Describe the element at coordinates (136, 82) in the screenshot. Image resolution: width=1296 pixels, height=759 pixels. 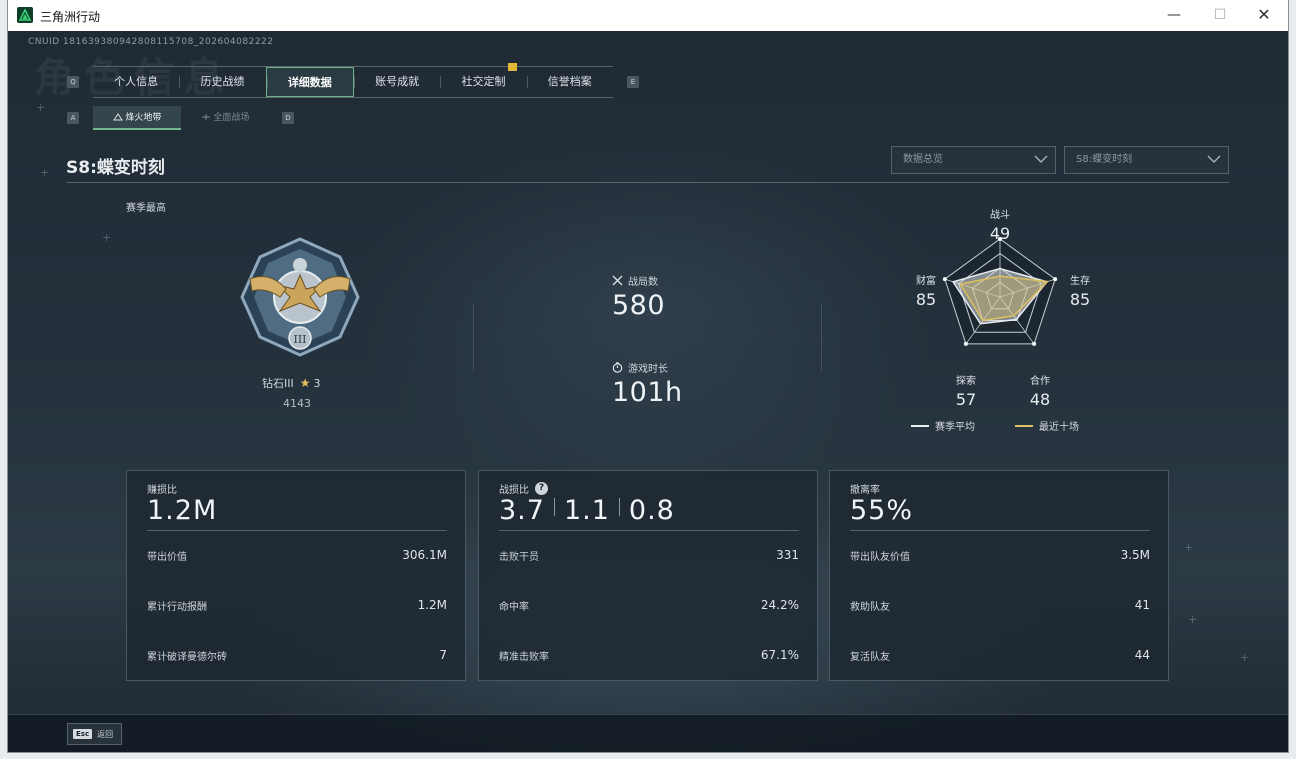
I see `tab-personal-info: 个人信息` at that location.